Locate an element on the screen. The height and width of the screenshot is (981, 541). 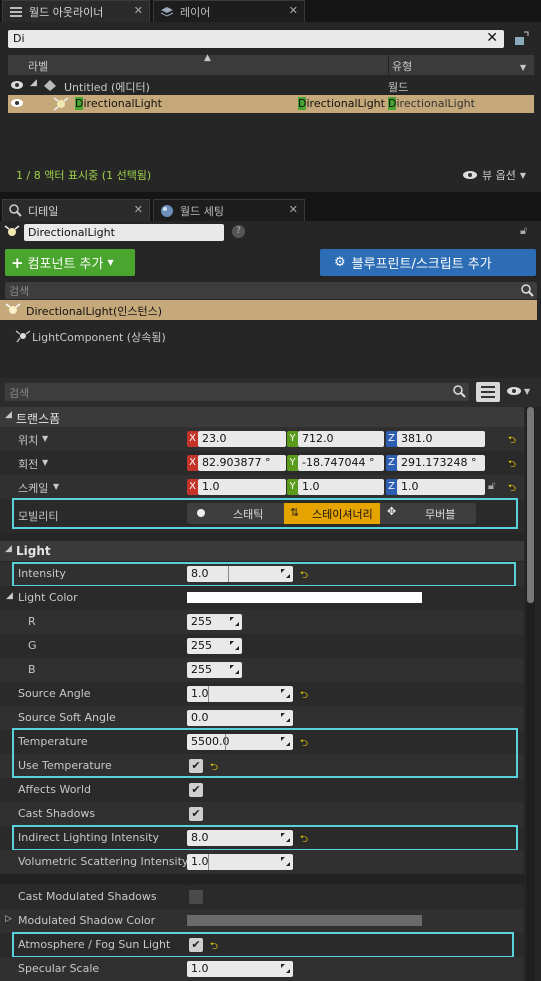
blueprint-script-button: ⚙ 블루프린트/스크립트 추가 is located at coordinates (428, 262).